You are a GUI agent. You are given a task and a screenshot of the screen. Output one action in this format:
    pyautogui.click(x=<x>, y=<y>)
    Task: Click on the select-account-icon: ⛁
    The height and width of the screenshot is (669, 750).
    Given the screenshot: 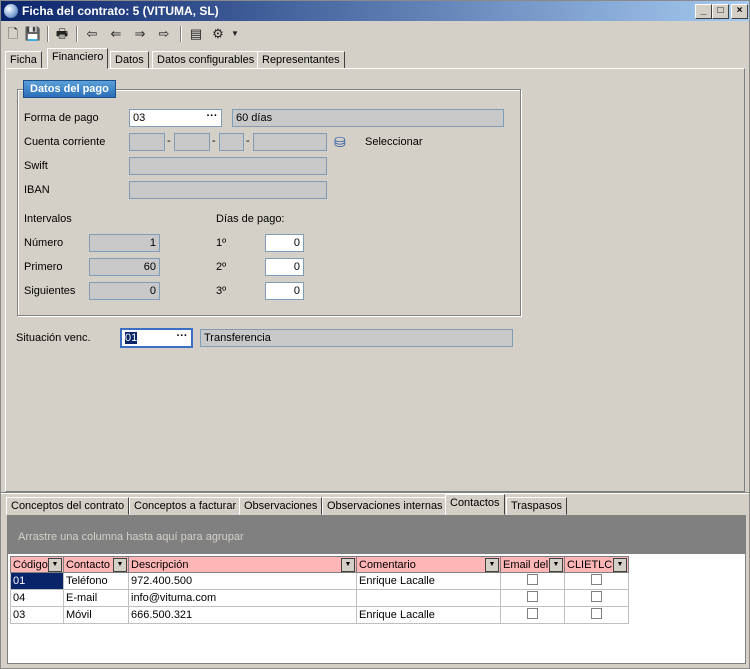 What is the action you would take?
    pyautogui.click(x=342, y=142)
    